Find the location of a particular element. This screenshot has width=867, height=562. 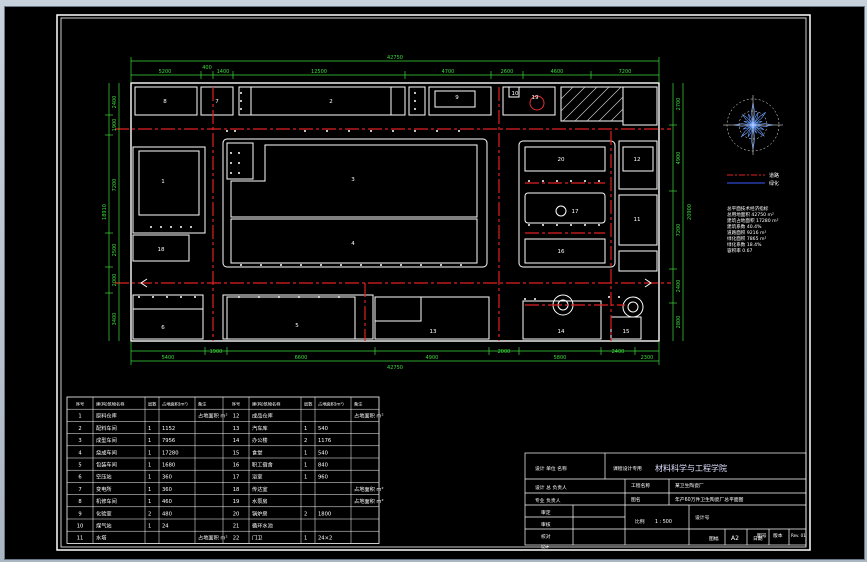

legend-road-label: 道路 is located at coordinates (774, 175).